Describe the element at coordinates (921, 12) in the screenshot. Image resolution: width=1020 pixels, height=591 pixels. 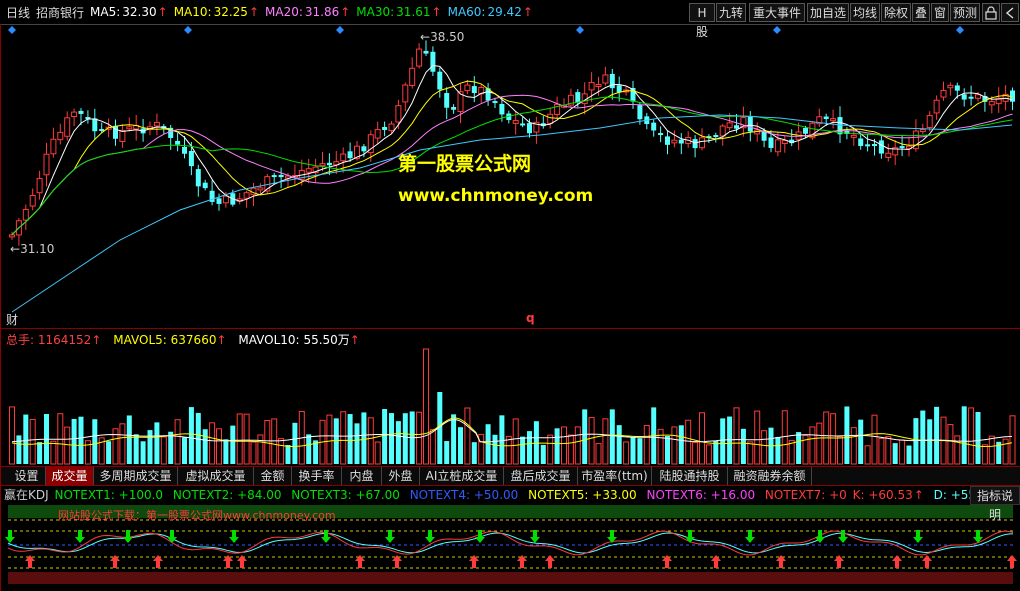
I see `toolbar-overlay-button: 叠` at that location.